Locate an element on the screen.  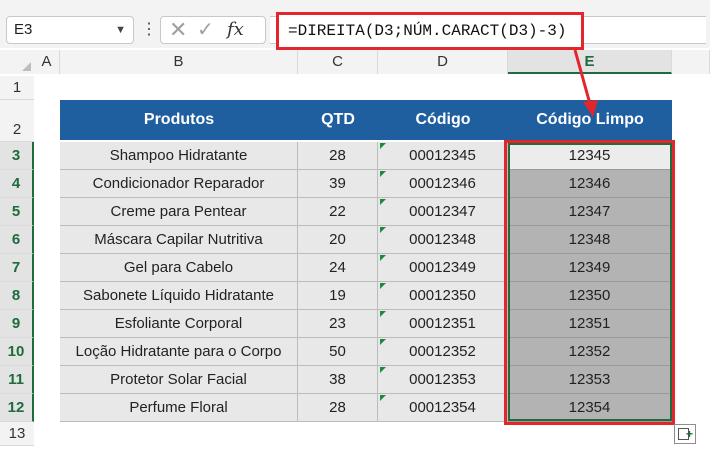
column-header-e: E is located at coordinates (590, 62).